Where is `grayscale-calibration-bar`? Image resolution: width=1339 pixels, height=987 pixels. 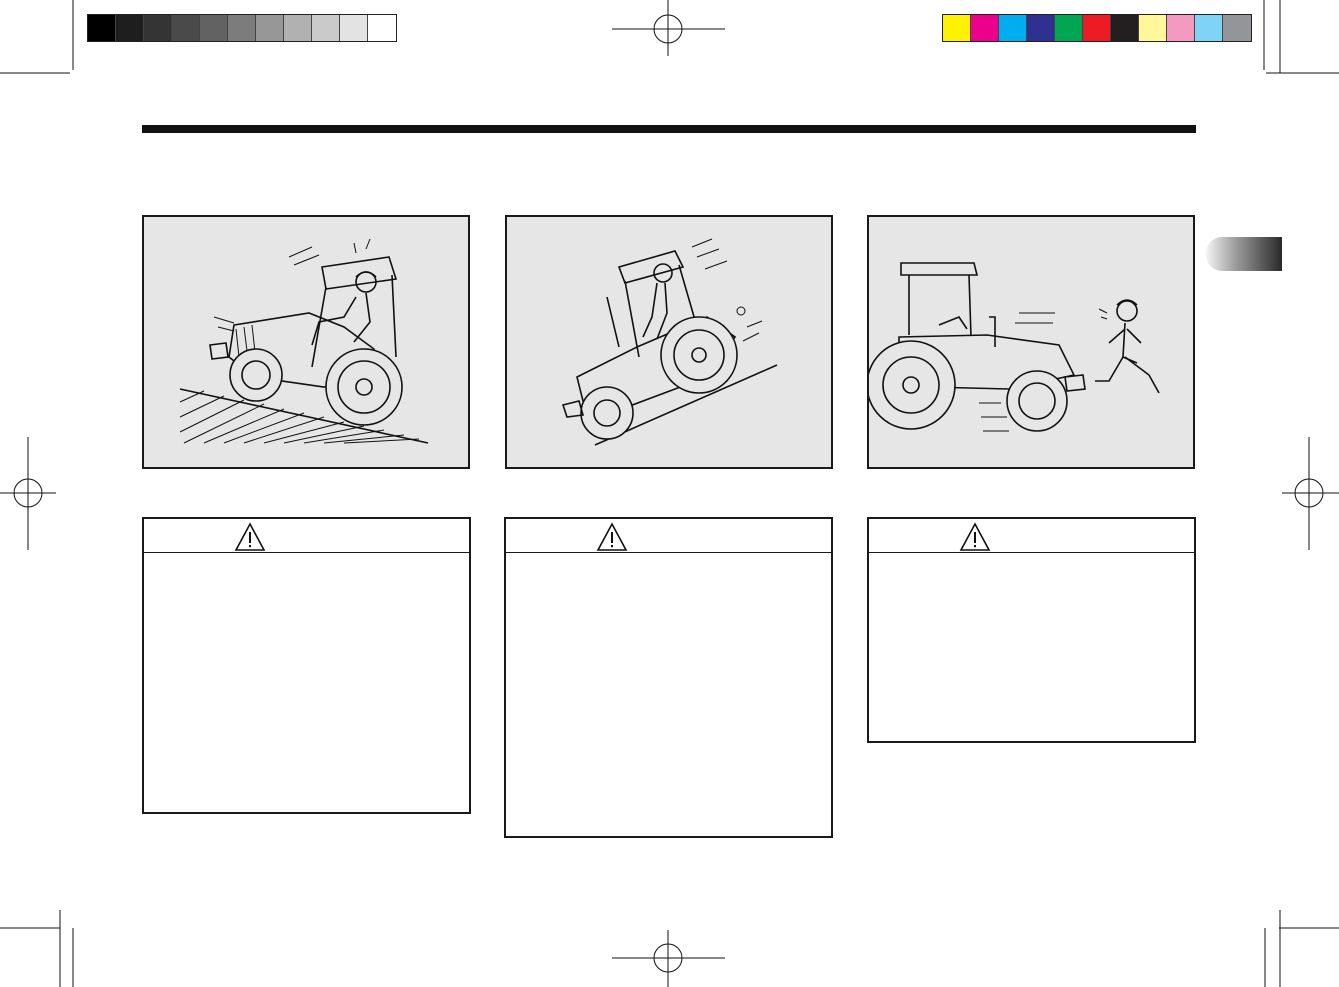
grayscale-calibration-bar is located at coordinates (242, 28).